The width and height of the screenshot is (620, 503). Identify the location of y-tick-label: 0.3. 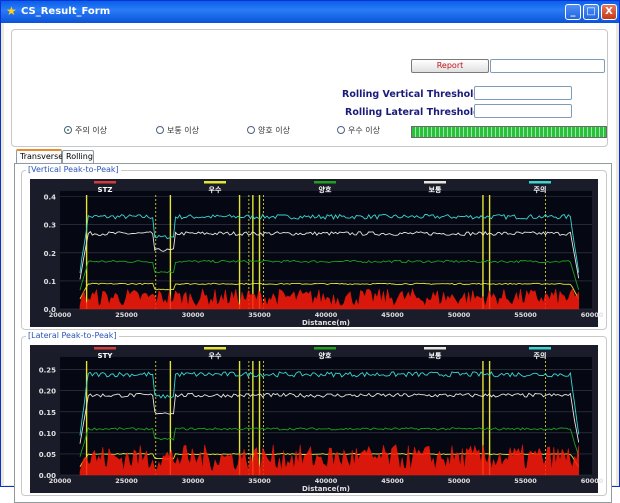
(50, 226).